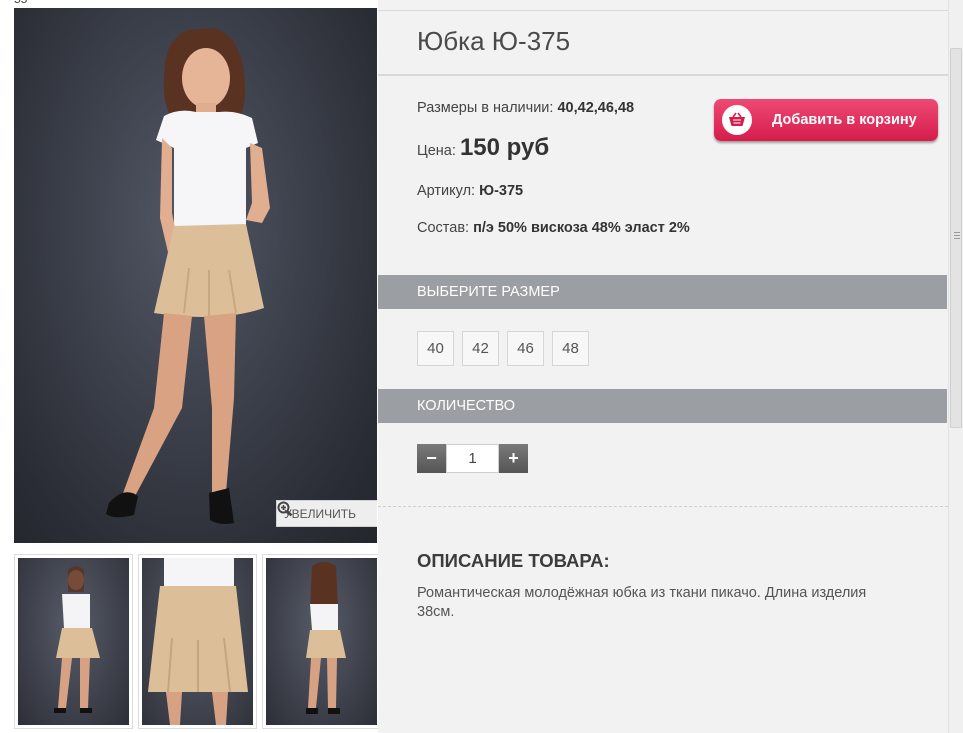 This screenshot has width=963, height=733. What do you see at coordinates (504, 147) in the screenshot?
I see `price-value: 150 руб` at bounding box center [504, 147].